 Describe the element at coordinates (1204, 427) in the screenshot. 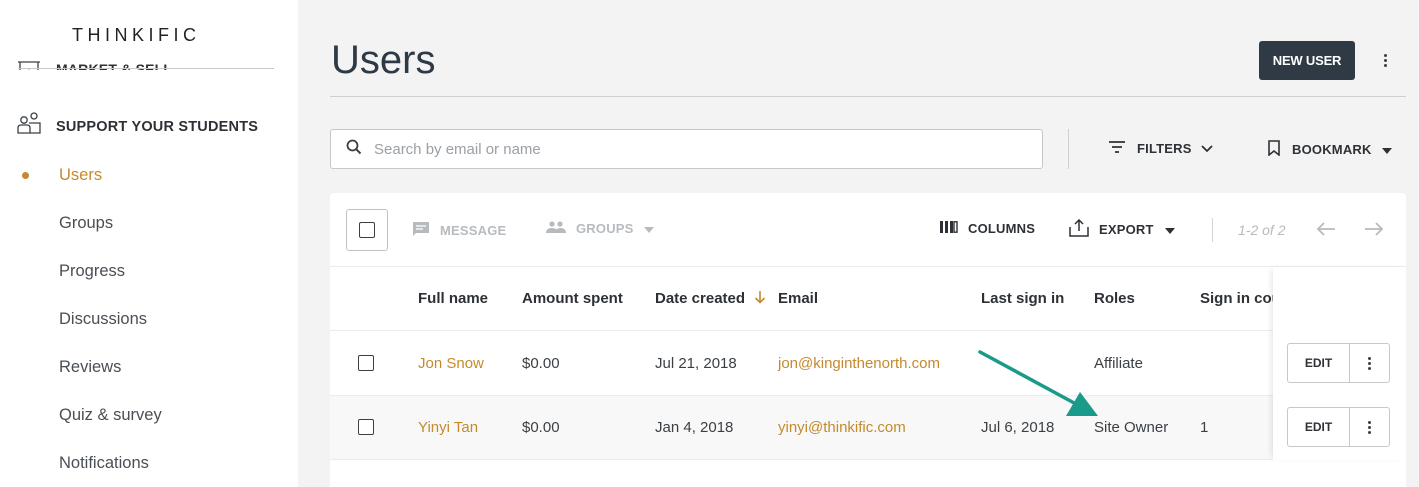

I see `sign-in-count: 1` at that location.